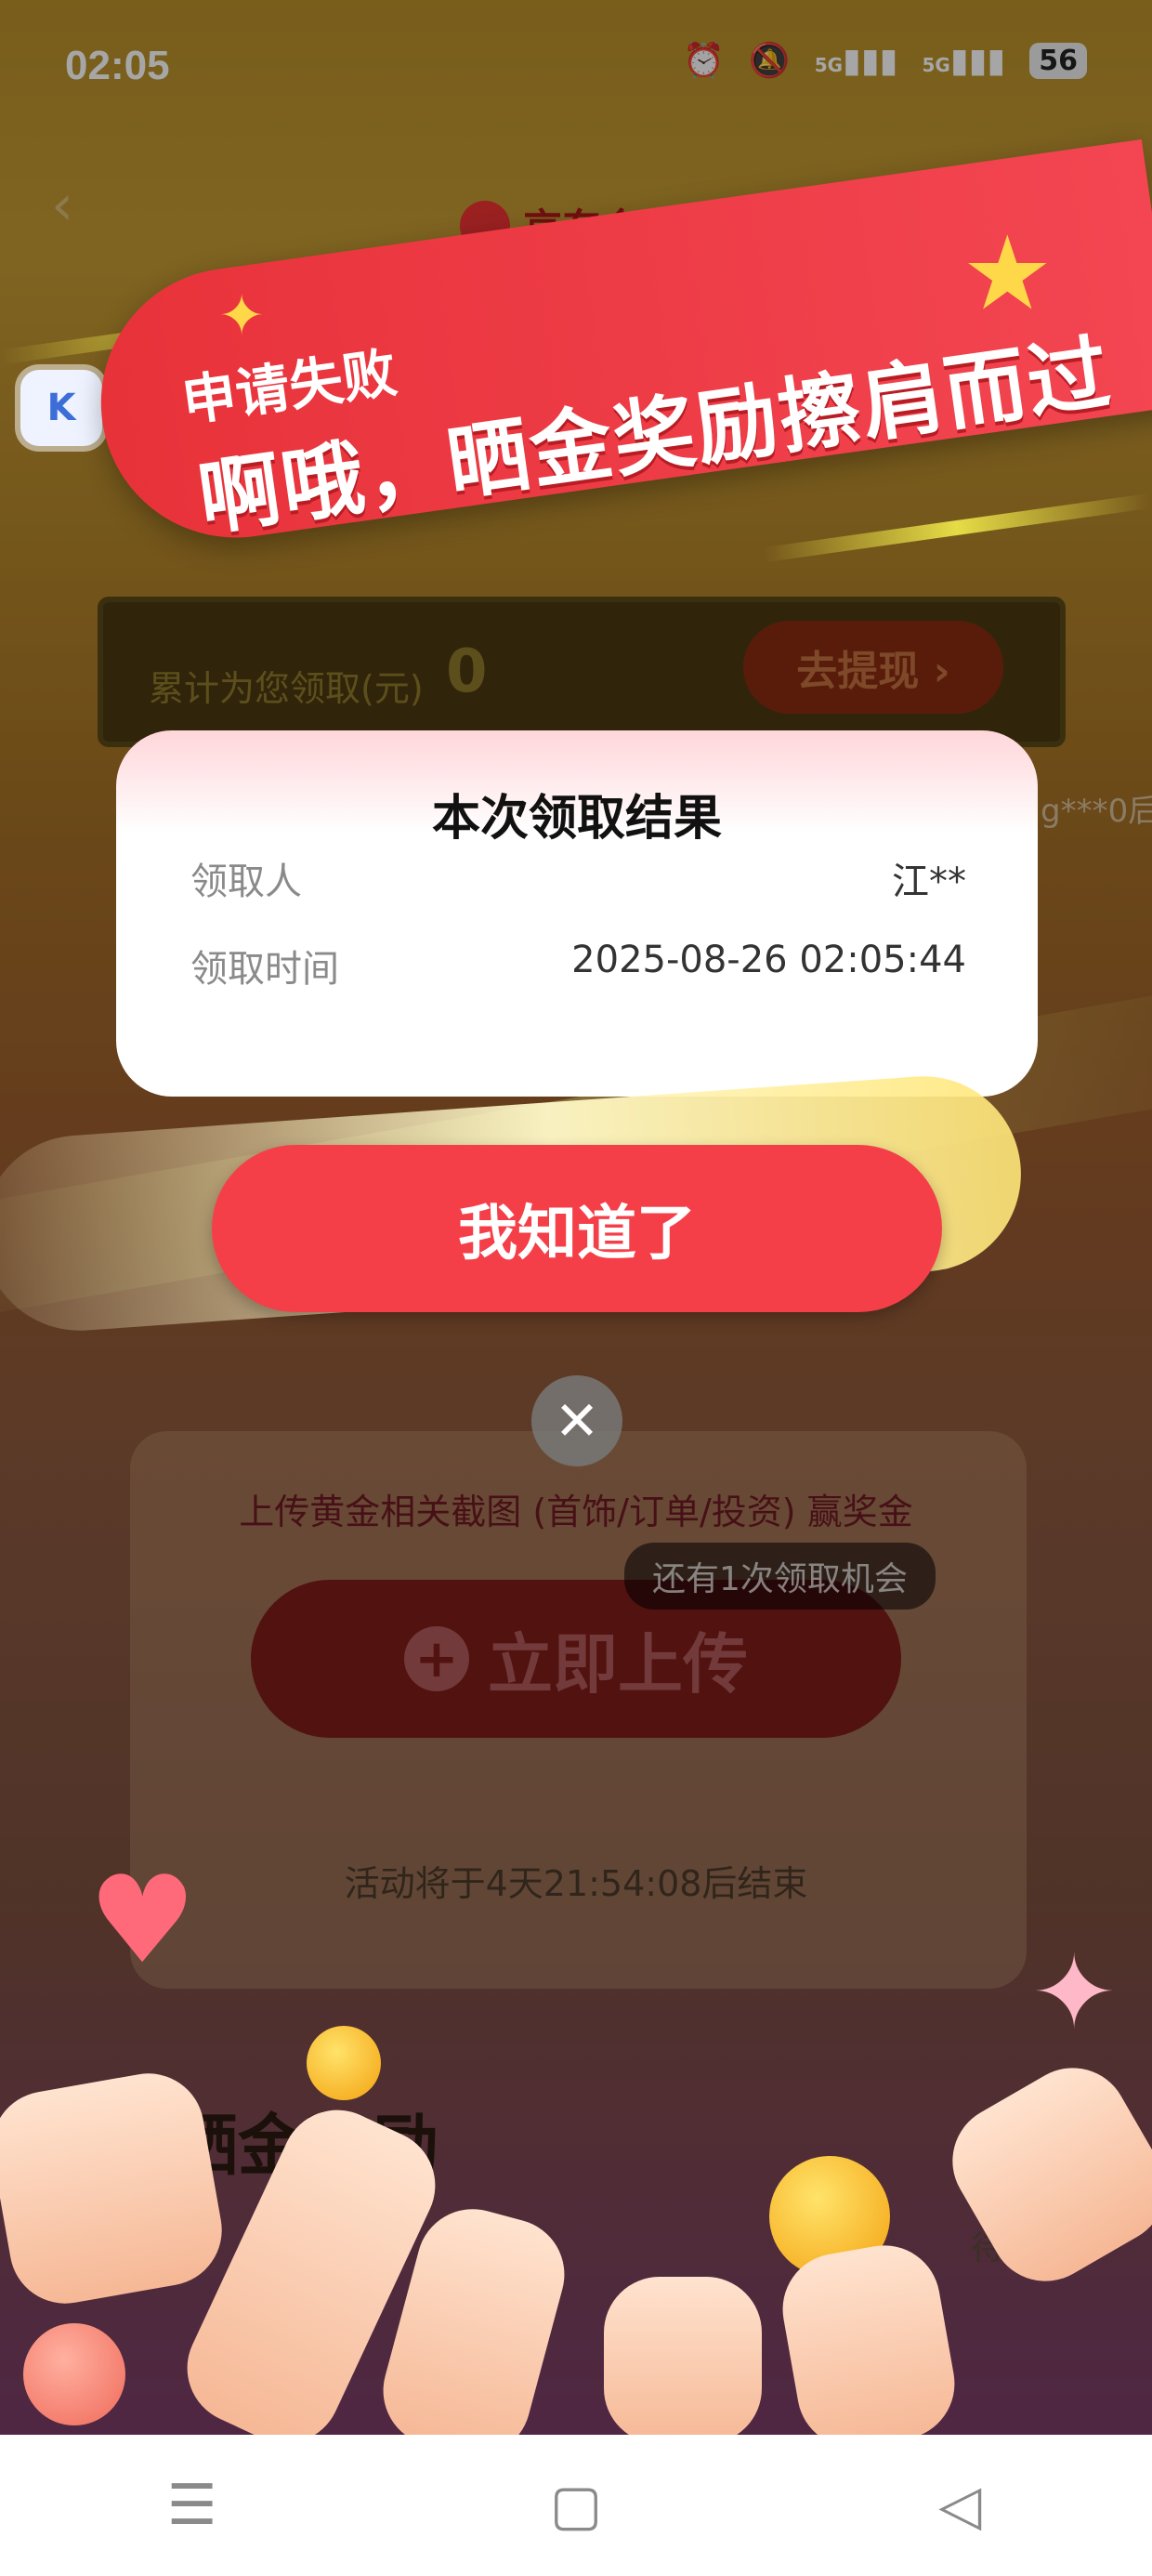 The height and width of the screenshot is (2576, 1152). I want to click on emoji-icon, so click(74, 2374).